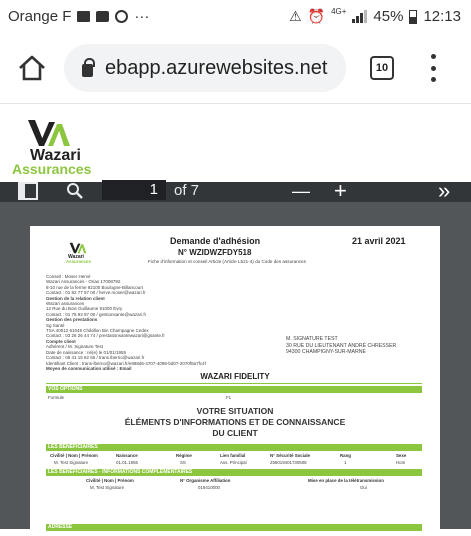 This screenshot has height=536, width=471. I want to click on table-cell: 019410000, so click(209, 487).